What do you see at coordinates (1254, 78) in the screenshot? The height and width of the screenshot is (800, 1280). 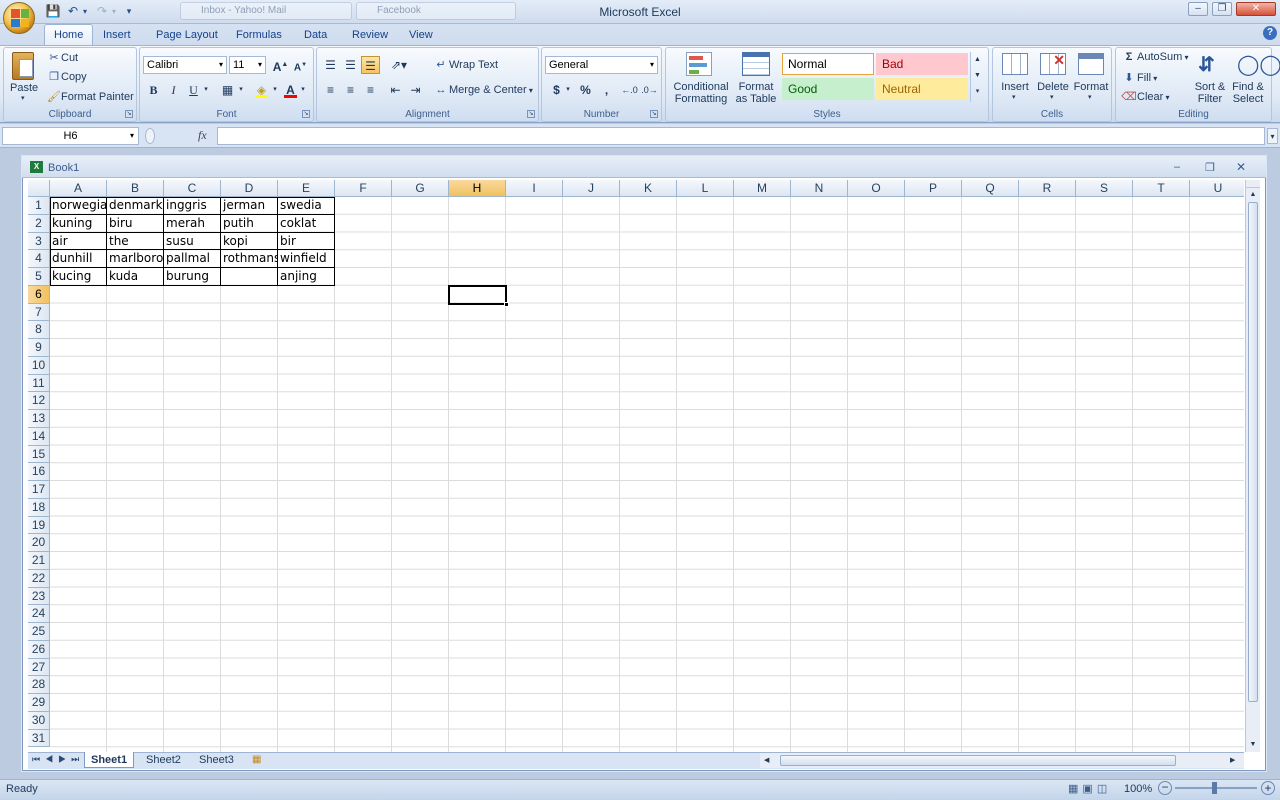 I see `find-select-button: ◯◯ Find & Select` at bounding box center [1254, 78].